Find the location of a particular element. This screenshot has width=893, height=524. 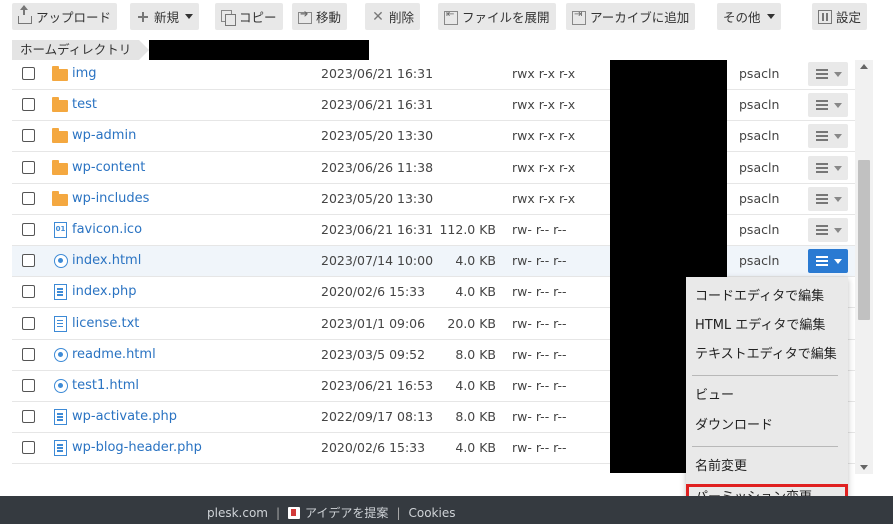

file-name-link: index.html is located at coordinates (106, 260).